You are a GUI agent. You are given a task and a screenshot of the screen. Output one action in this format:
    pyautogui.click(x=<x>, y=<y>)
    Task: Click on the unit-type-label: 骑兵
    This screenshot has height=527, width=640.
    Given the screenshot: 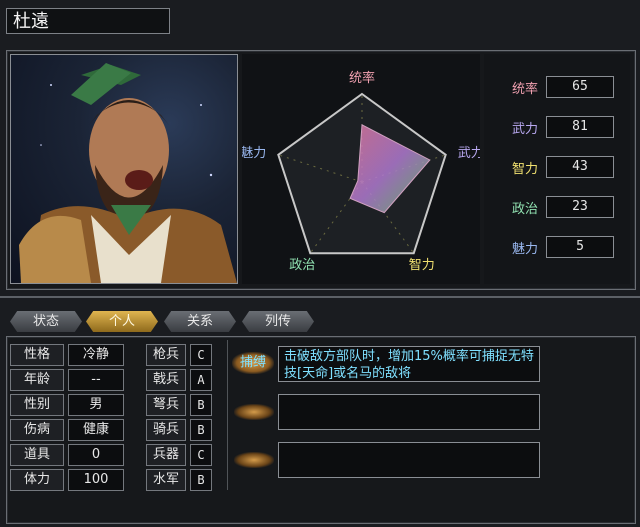 What is the action you would take?
    pyautogui.click(x=166, y=430)
    